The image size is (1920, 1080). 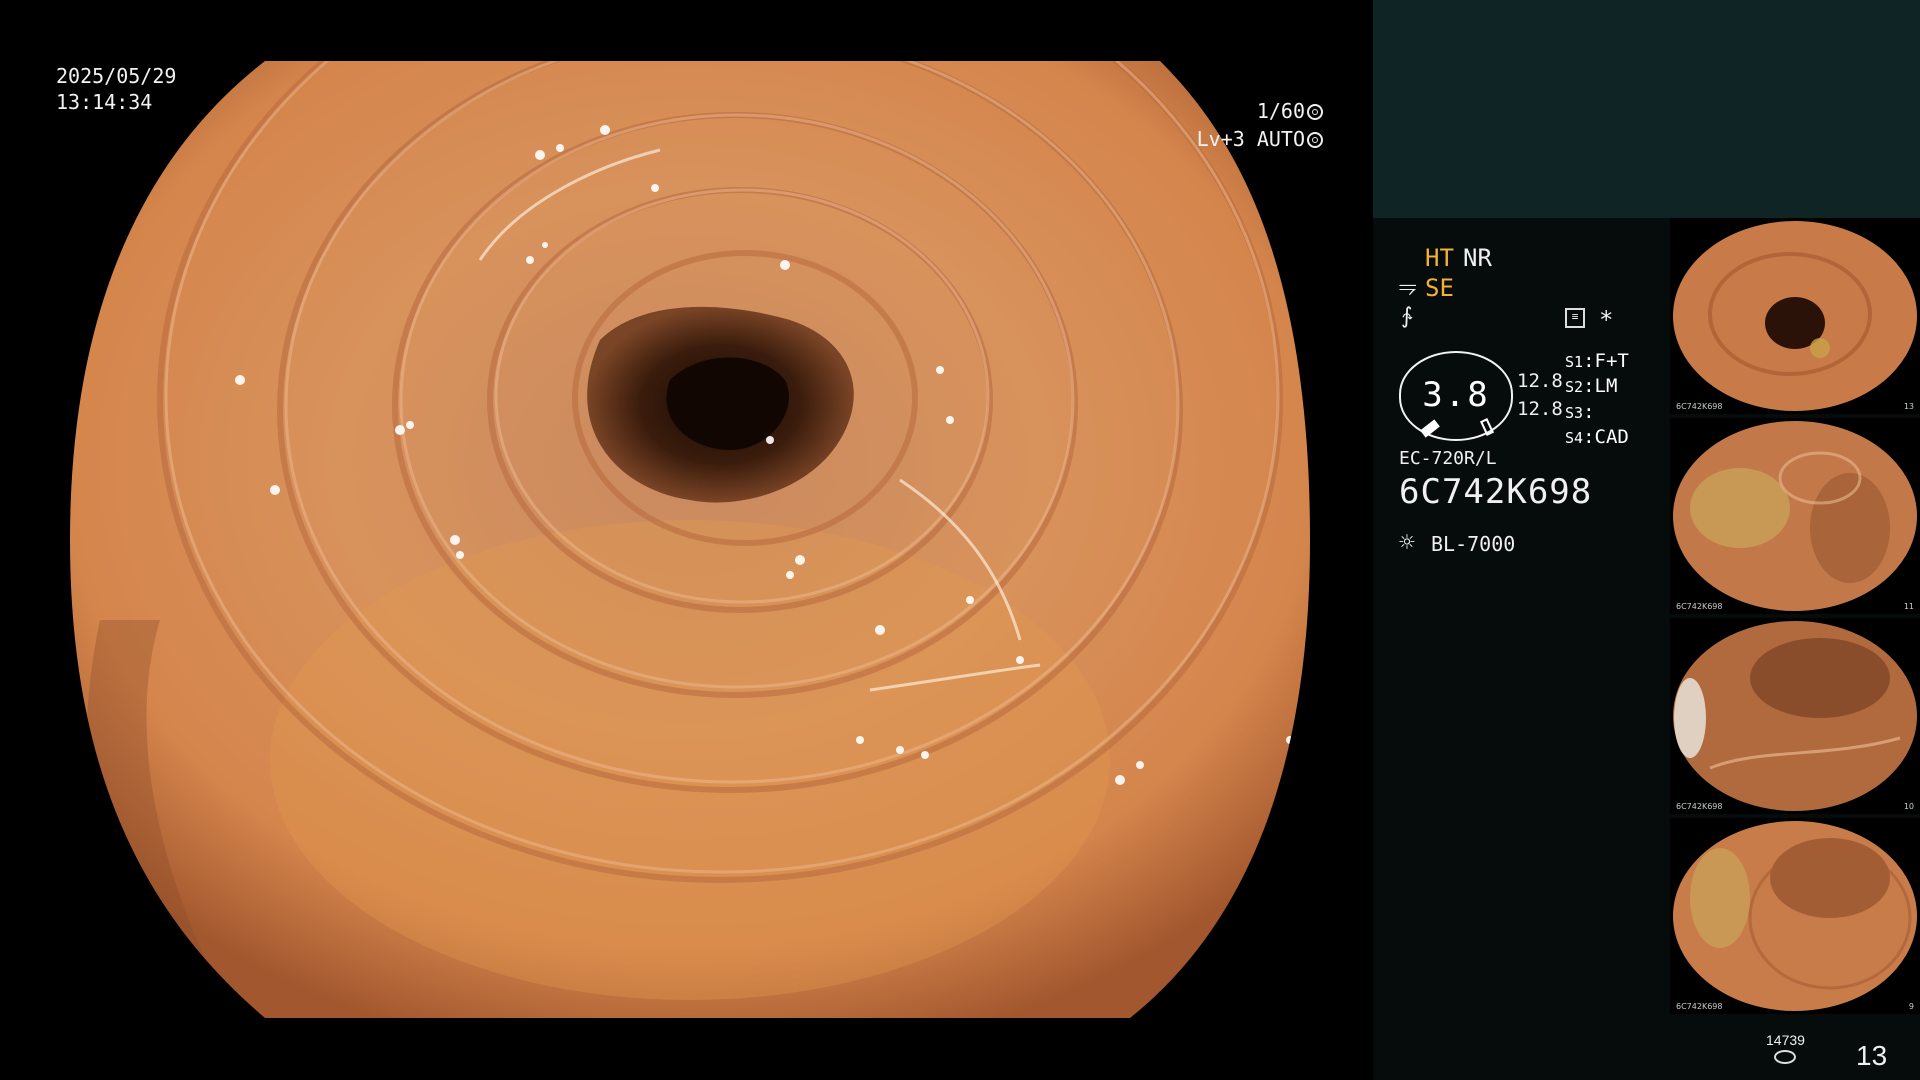 I want to click on switch-key: S1, so click(x=1574, y=362).